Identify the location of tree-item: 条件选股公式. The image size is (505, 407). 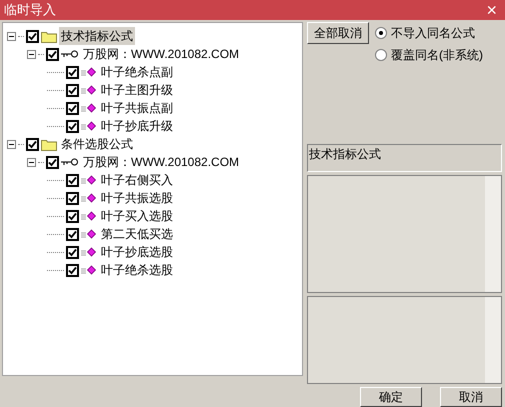
(97, 144).